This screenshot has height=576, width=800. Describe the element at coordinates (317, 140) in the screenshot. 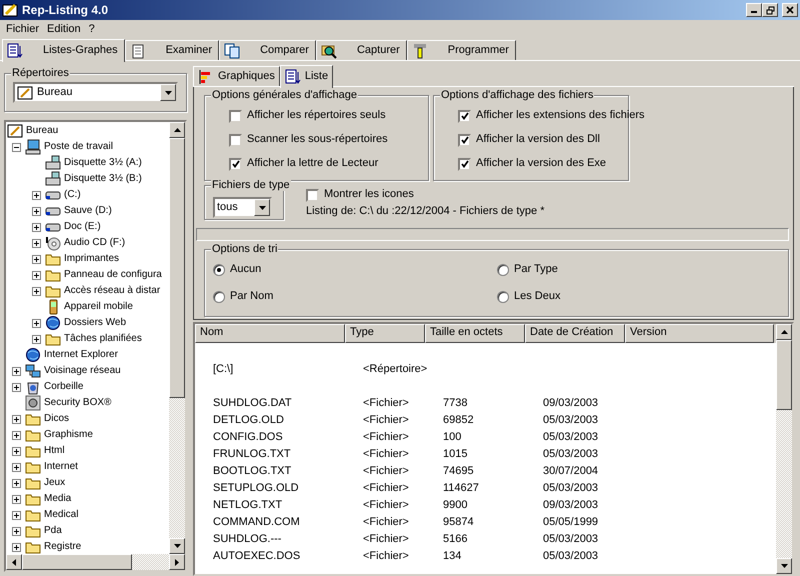

I see `checkbox-label: Scanner les sous-répertoires` at that location.